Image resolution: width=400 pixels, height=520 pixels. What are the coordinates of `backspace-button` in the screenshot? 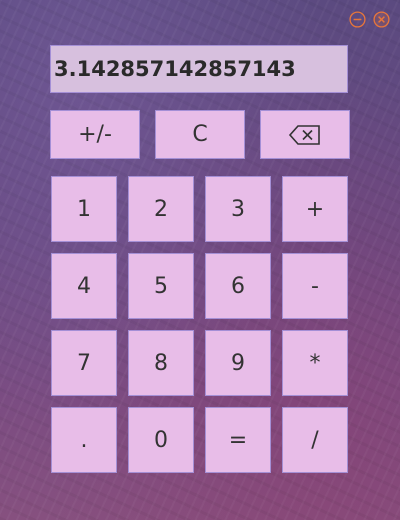 It's located at (305, 134).